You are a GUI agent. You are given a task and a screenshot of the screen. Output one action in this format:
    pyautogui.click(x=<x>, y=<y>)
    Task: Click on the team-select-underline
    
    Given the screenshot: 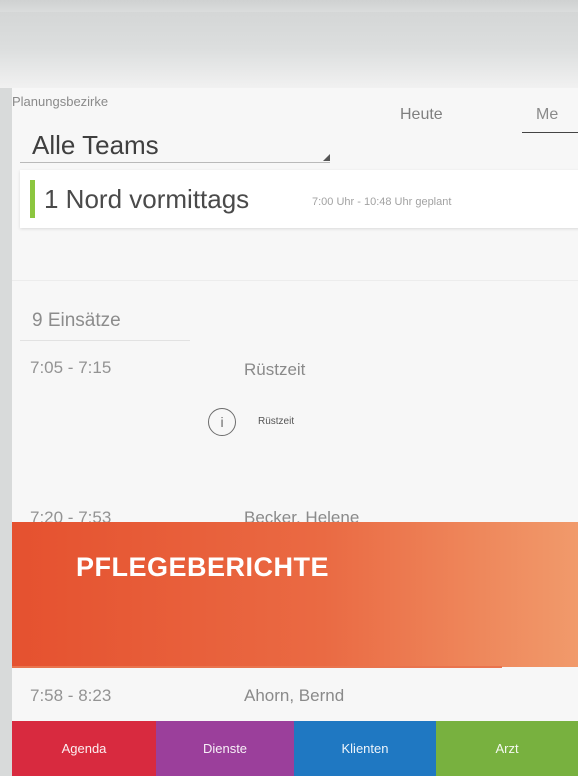 What is the action you would take?
    pyautogui.click(x=175, y=162)
    